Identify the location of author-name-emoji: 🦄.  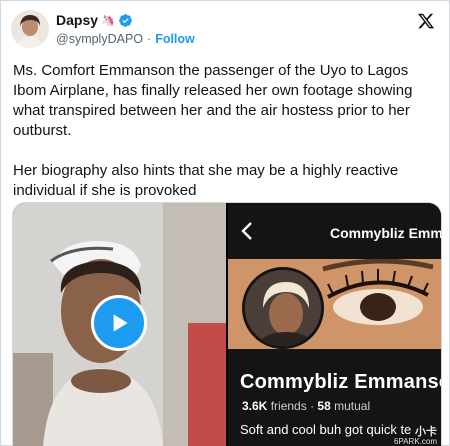
(108, 20).